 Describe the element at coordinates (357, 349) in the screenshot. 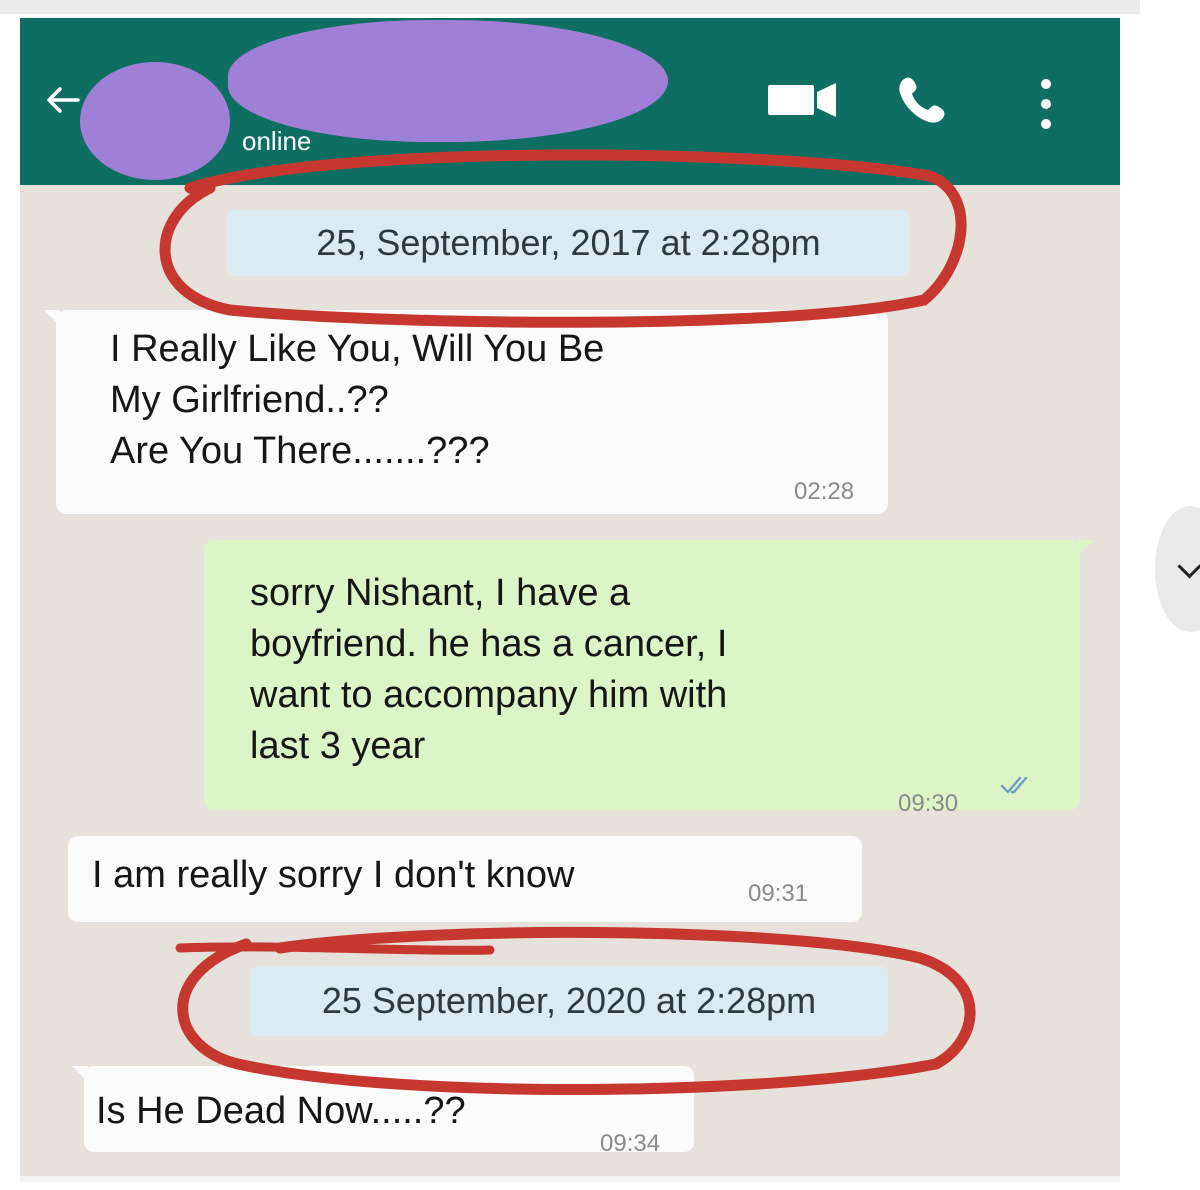

I see `message-line: I Really Like You, Will You Be` at that location.